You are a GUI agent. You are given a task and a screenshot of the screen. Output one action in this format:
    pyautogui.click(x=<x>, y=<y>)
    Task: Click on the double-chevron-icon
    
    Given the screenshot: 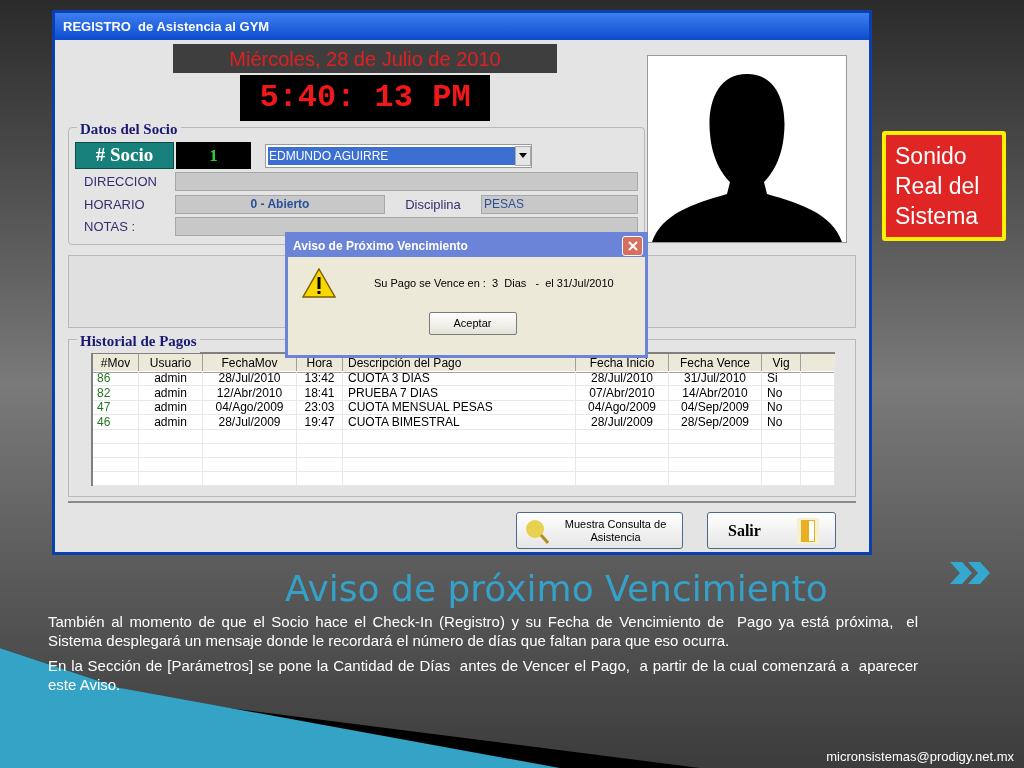 What is the action you would take?
    pyautogui.click(x=970, y=573)
    